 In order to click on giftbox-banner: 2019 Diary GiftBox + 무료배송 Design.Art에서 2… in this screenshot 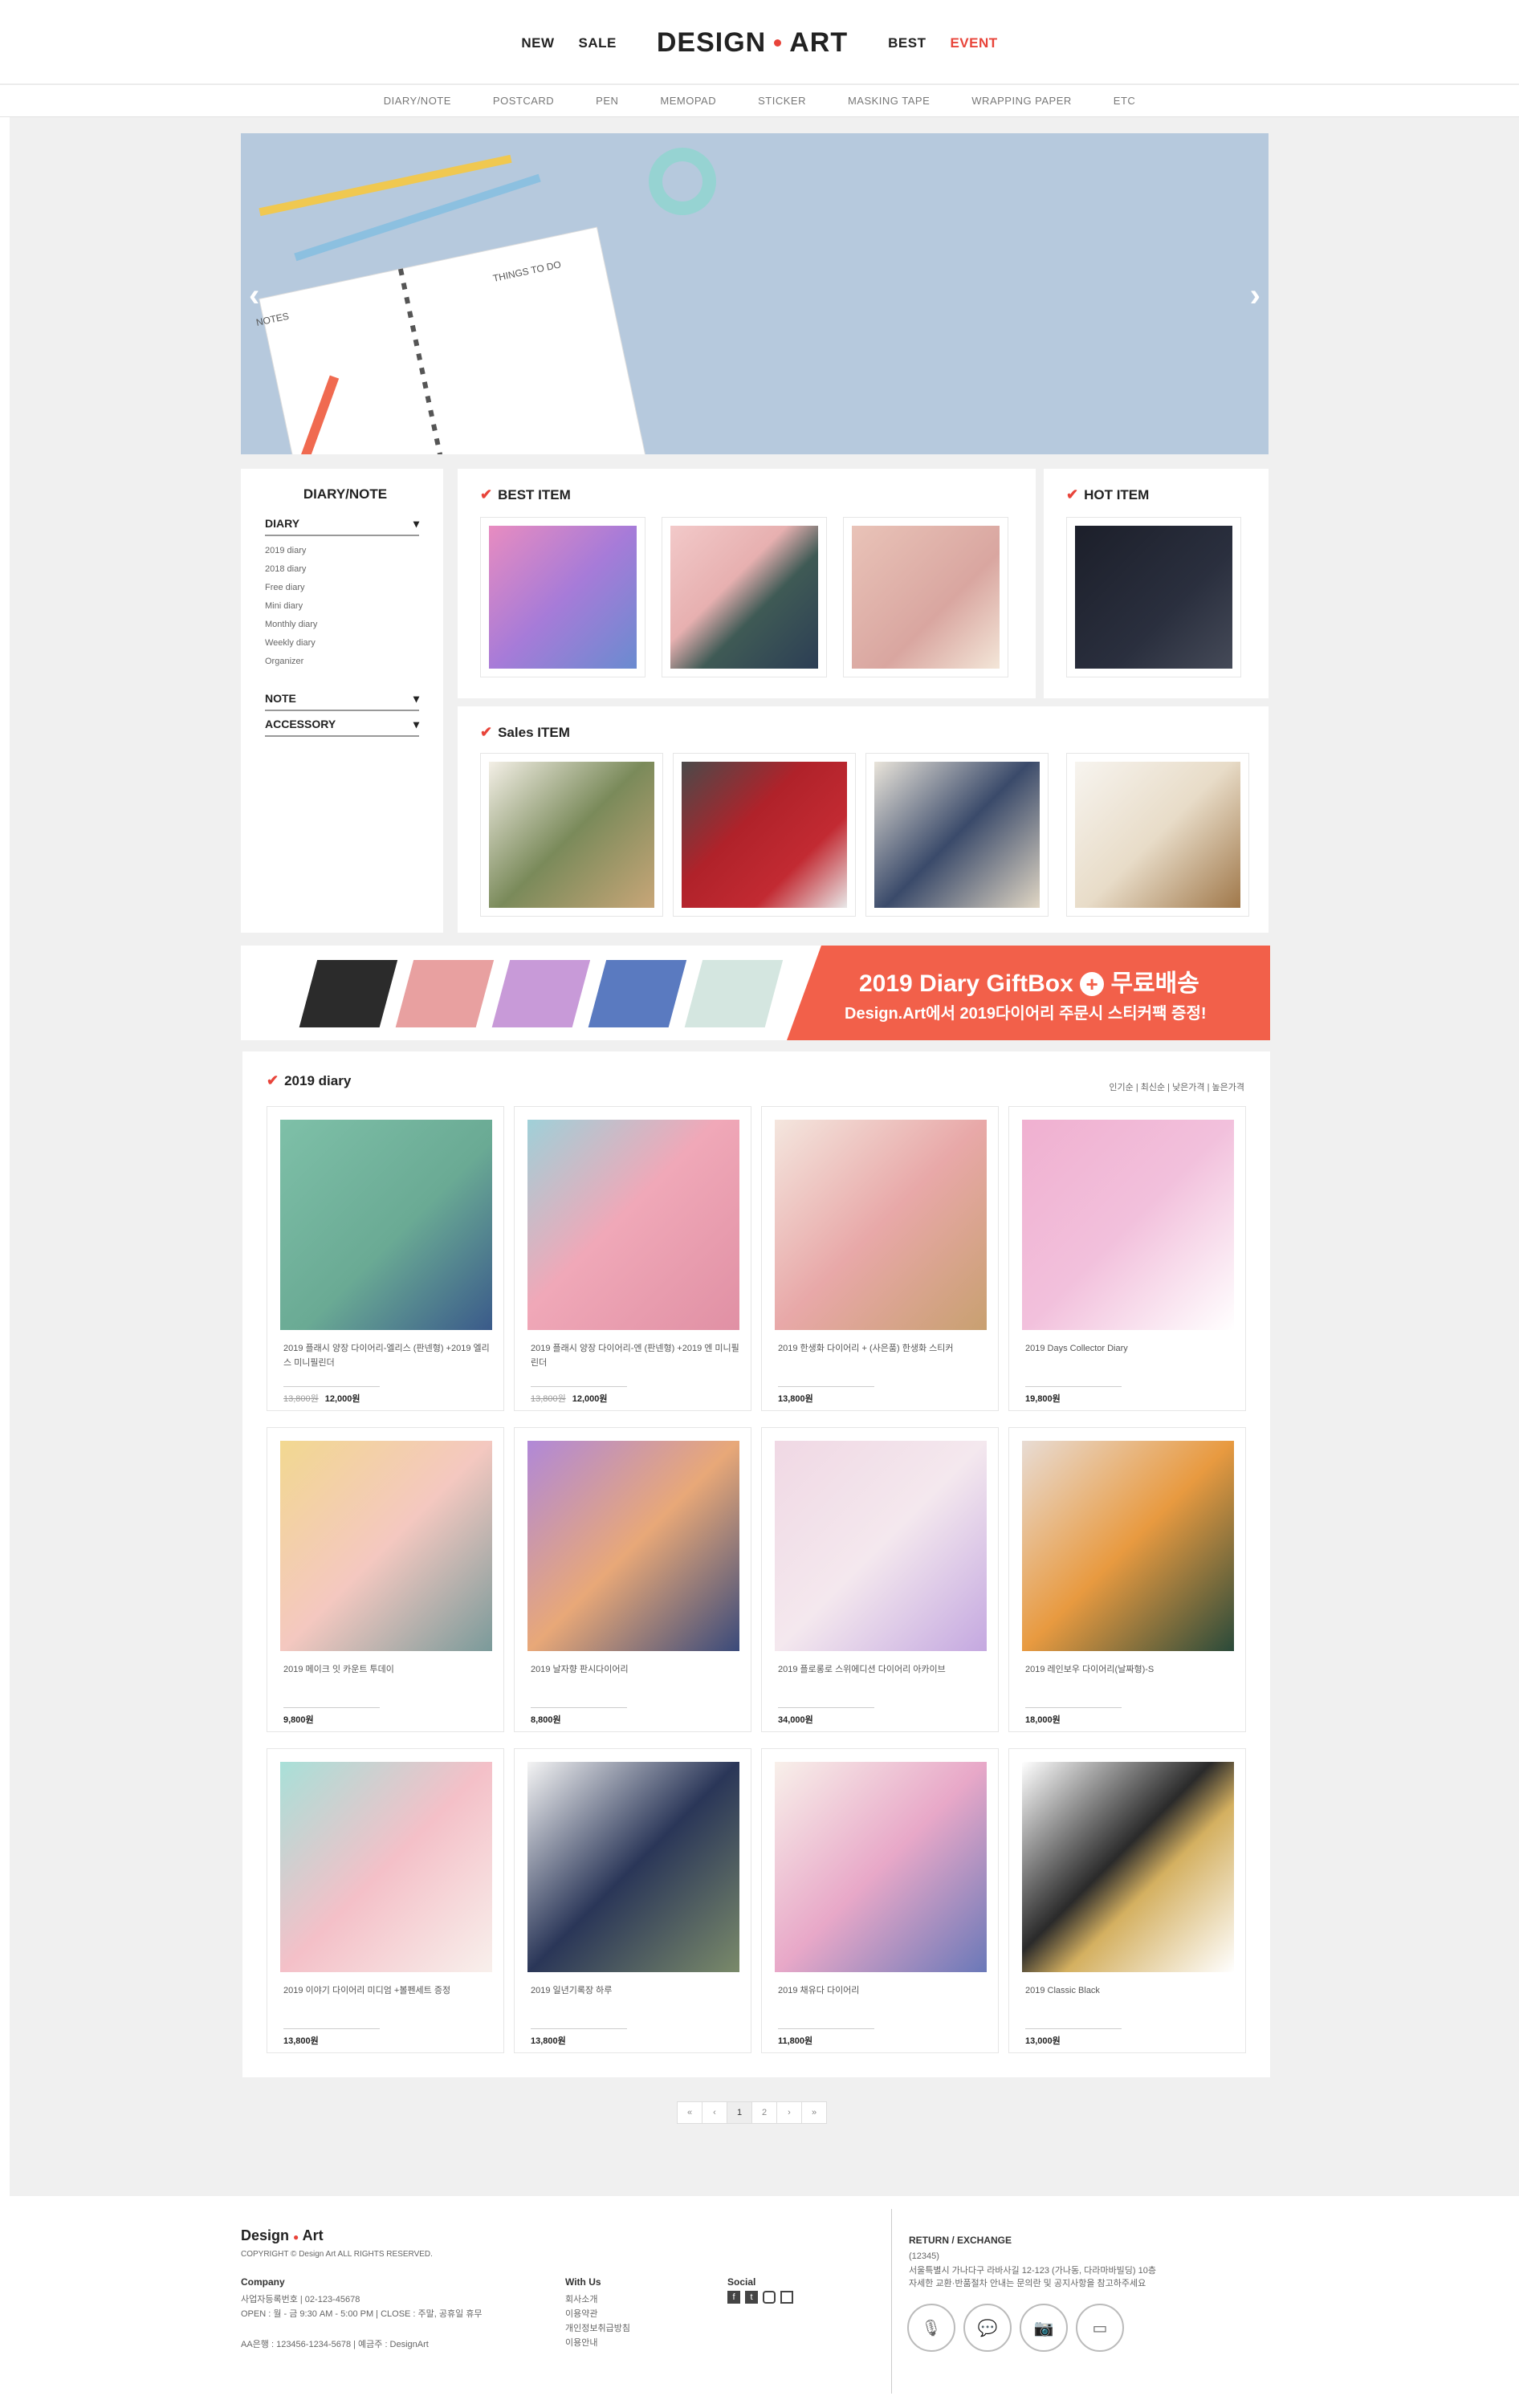, I will do `click(755, 993)`.